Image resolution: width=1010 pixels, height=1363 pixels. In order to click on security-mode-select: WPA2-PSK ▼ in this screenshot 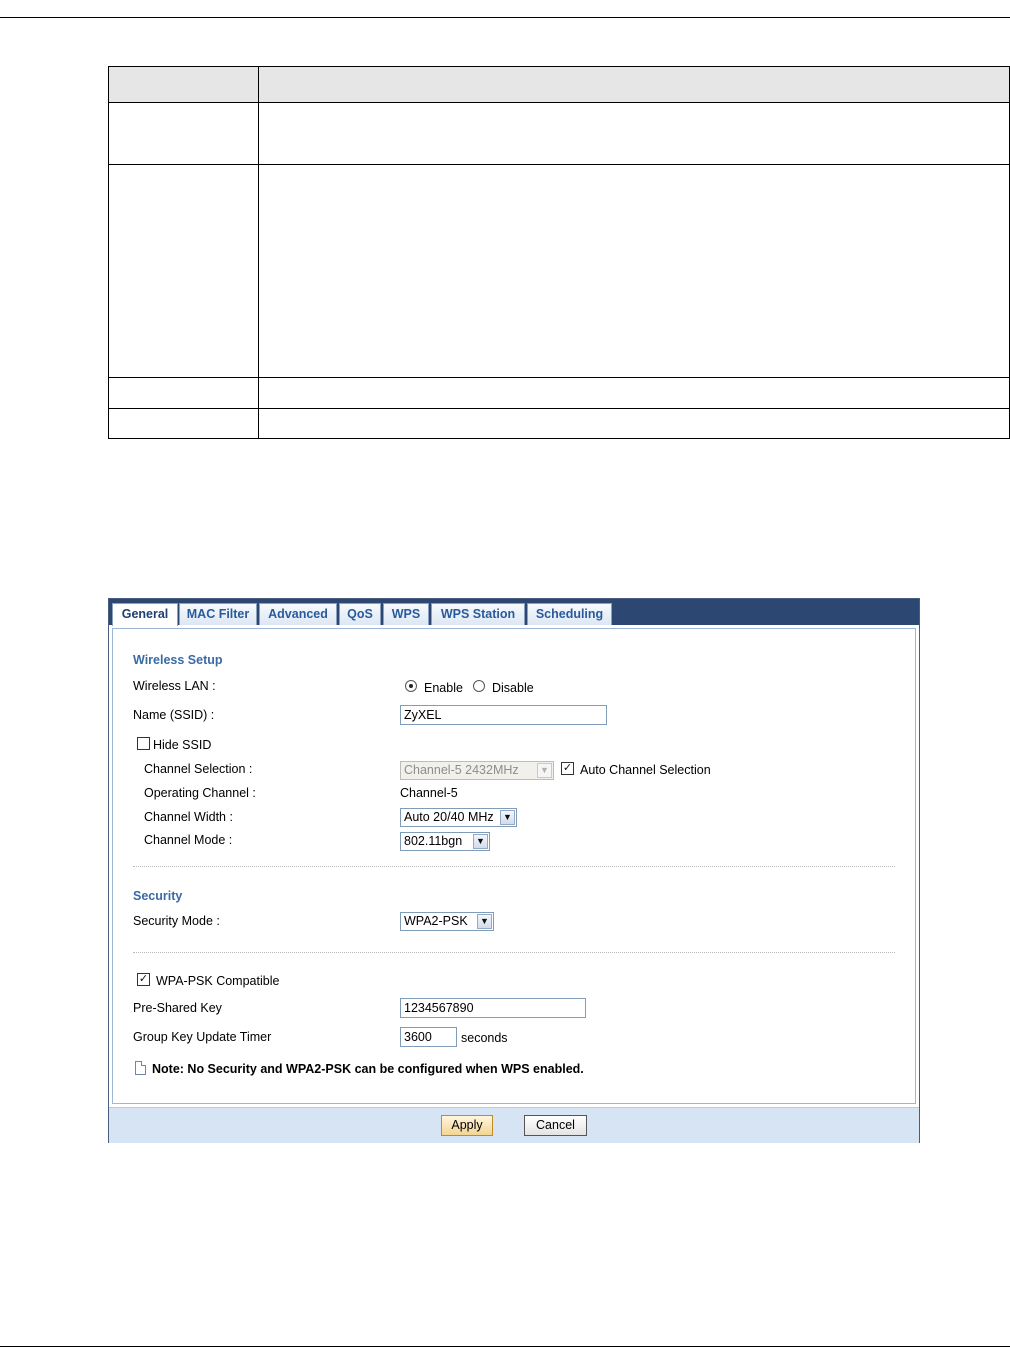, I will do `click(447, 921)`.